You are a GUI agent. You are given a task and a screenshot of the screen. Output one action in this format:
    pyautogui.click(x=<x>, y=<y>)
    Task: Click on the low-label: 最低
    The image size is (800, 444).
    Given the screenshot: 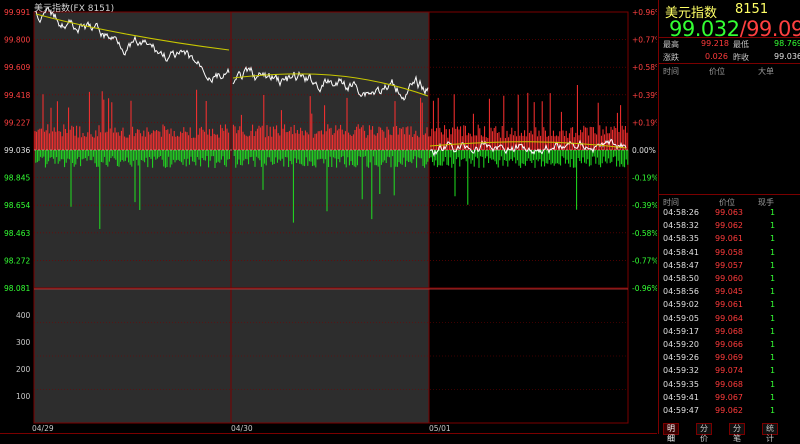 What is the action you would take?
    pyautogui.click(x=741, y=44)
    